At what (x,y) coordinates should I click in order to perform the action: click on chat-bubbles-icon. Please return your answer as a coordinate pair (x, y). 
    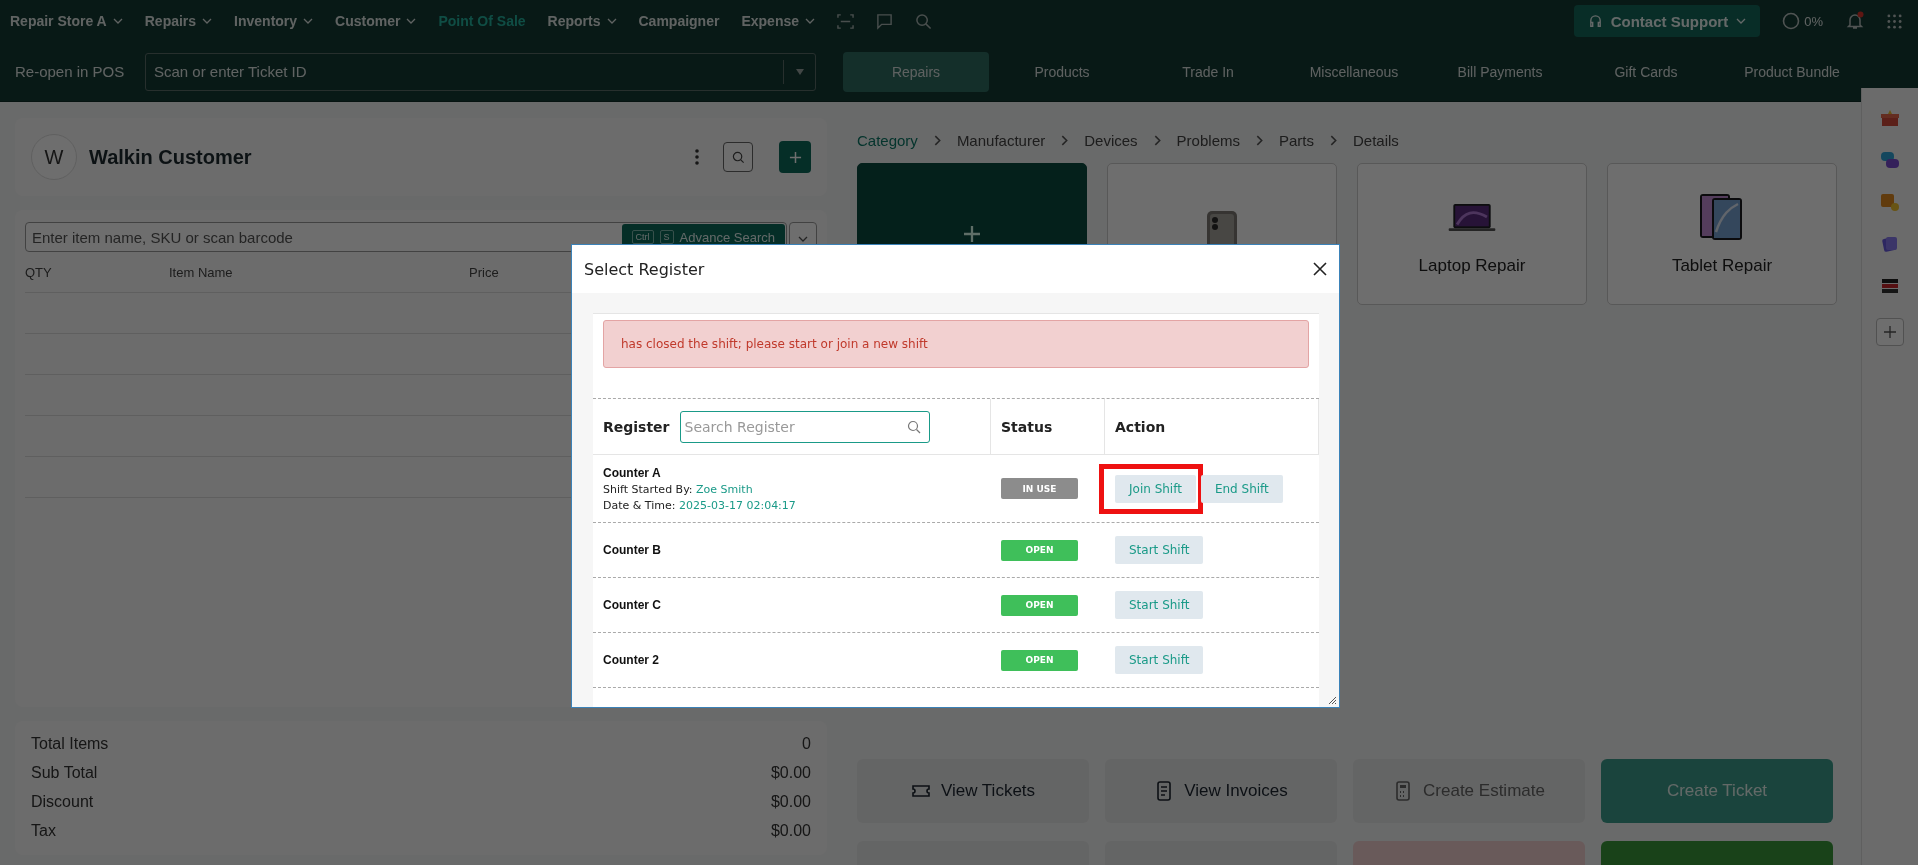
    Looking at the image, I should click on (1890, 160).